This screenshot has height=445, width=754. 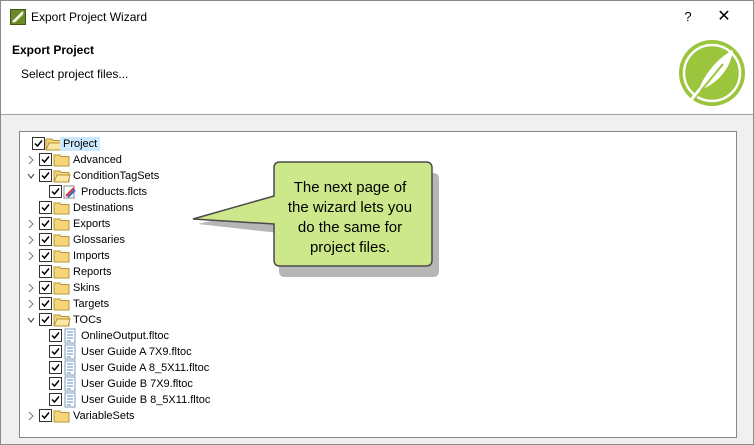 I want to click on tree-label-tocs: TOCs, so click(x=87, y=320).